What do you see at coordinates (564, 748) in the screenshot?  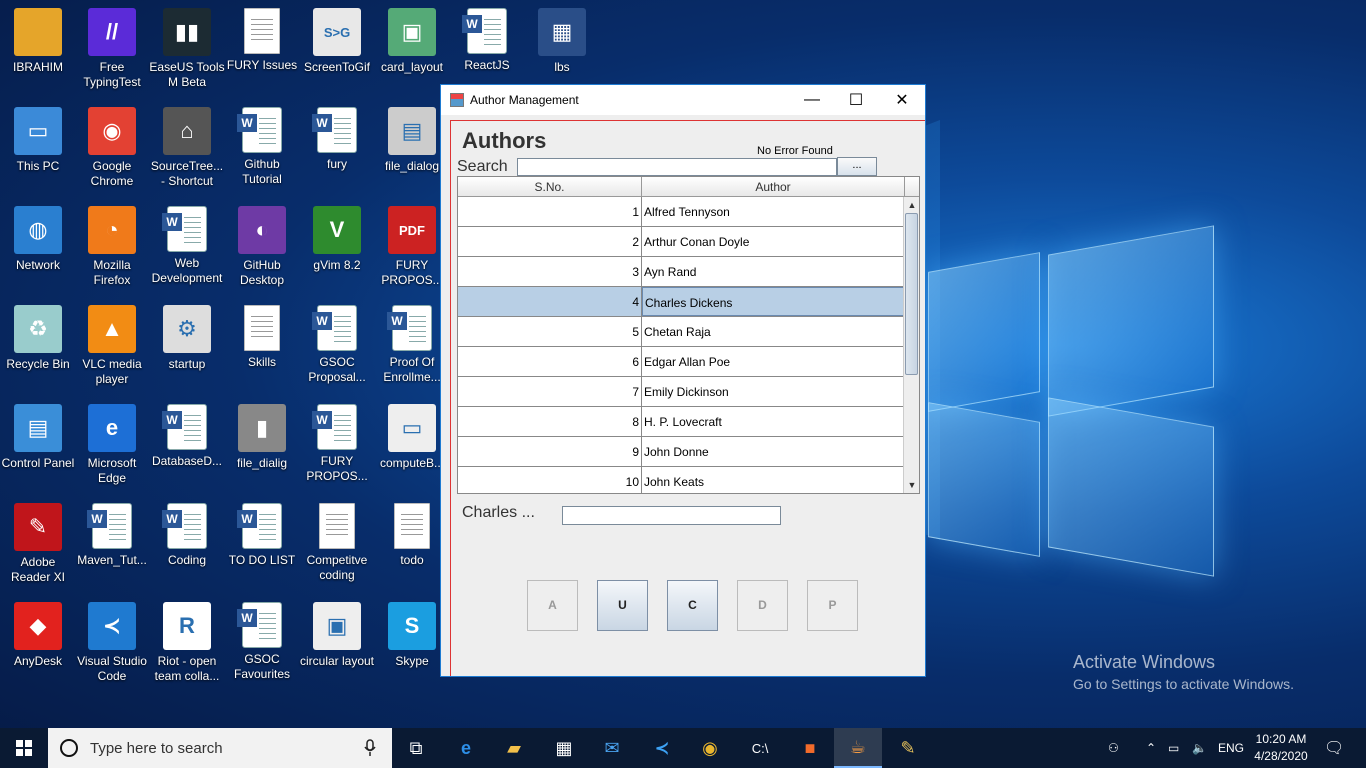 I see `store-icon: ▦` at bounding box center [564, 748].